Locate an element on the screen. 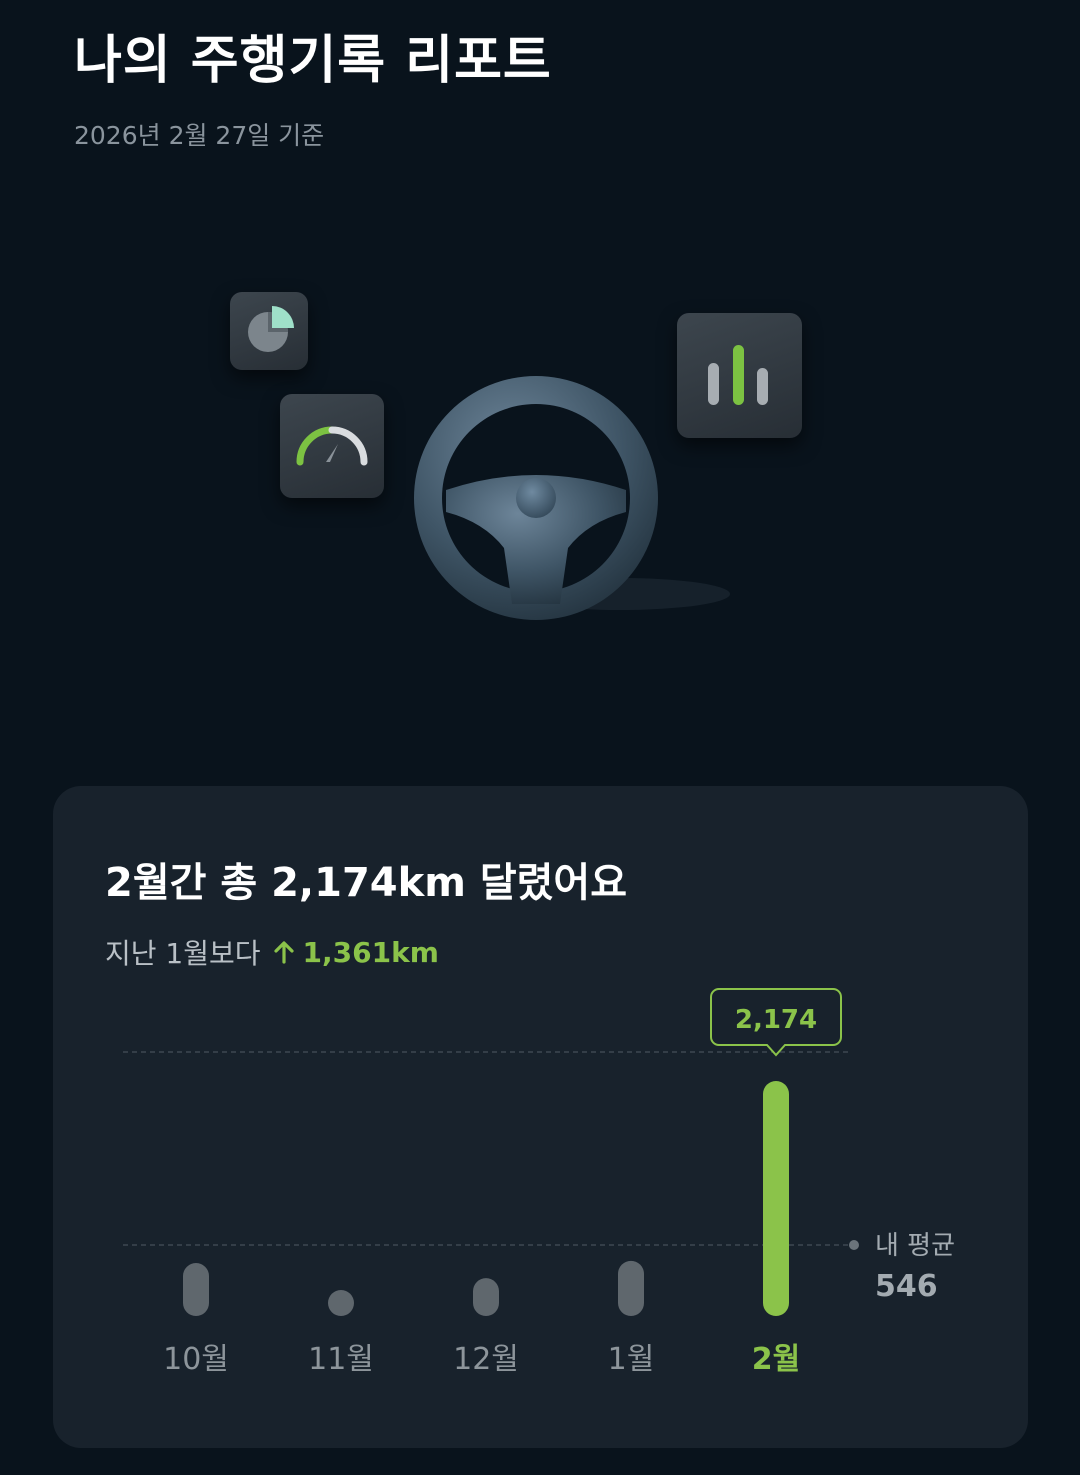 The image size is (1080, 1475). average-value: 546 is located at coordinates (906, 1286).